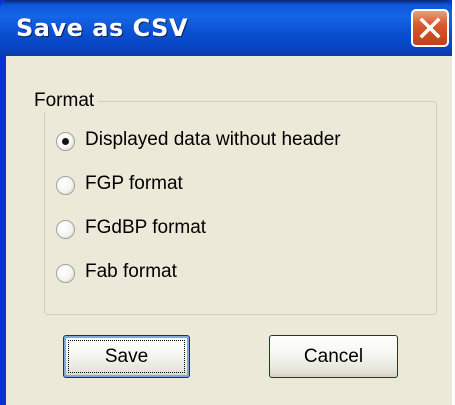 This screenshot has height=405, width=455. I want to click on save-button-label: Save, so click(126, 356).